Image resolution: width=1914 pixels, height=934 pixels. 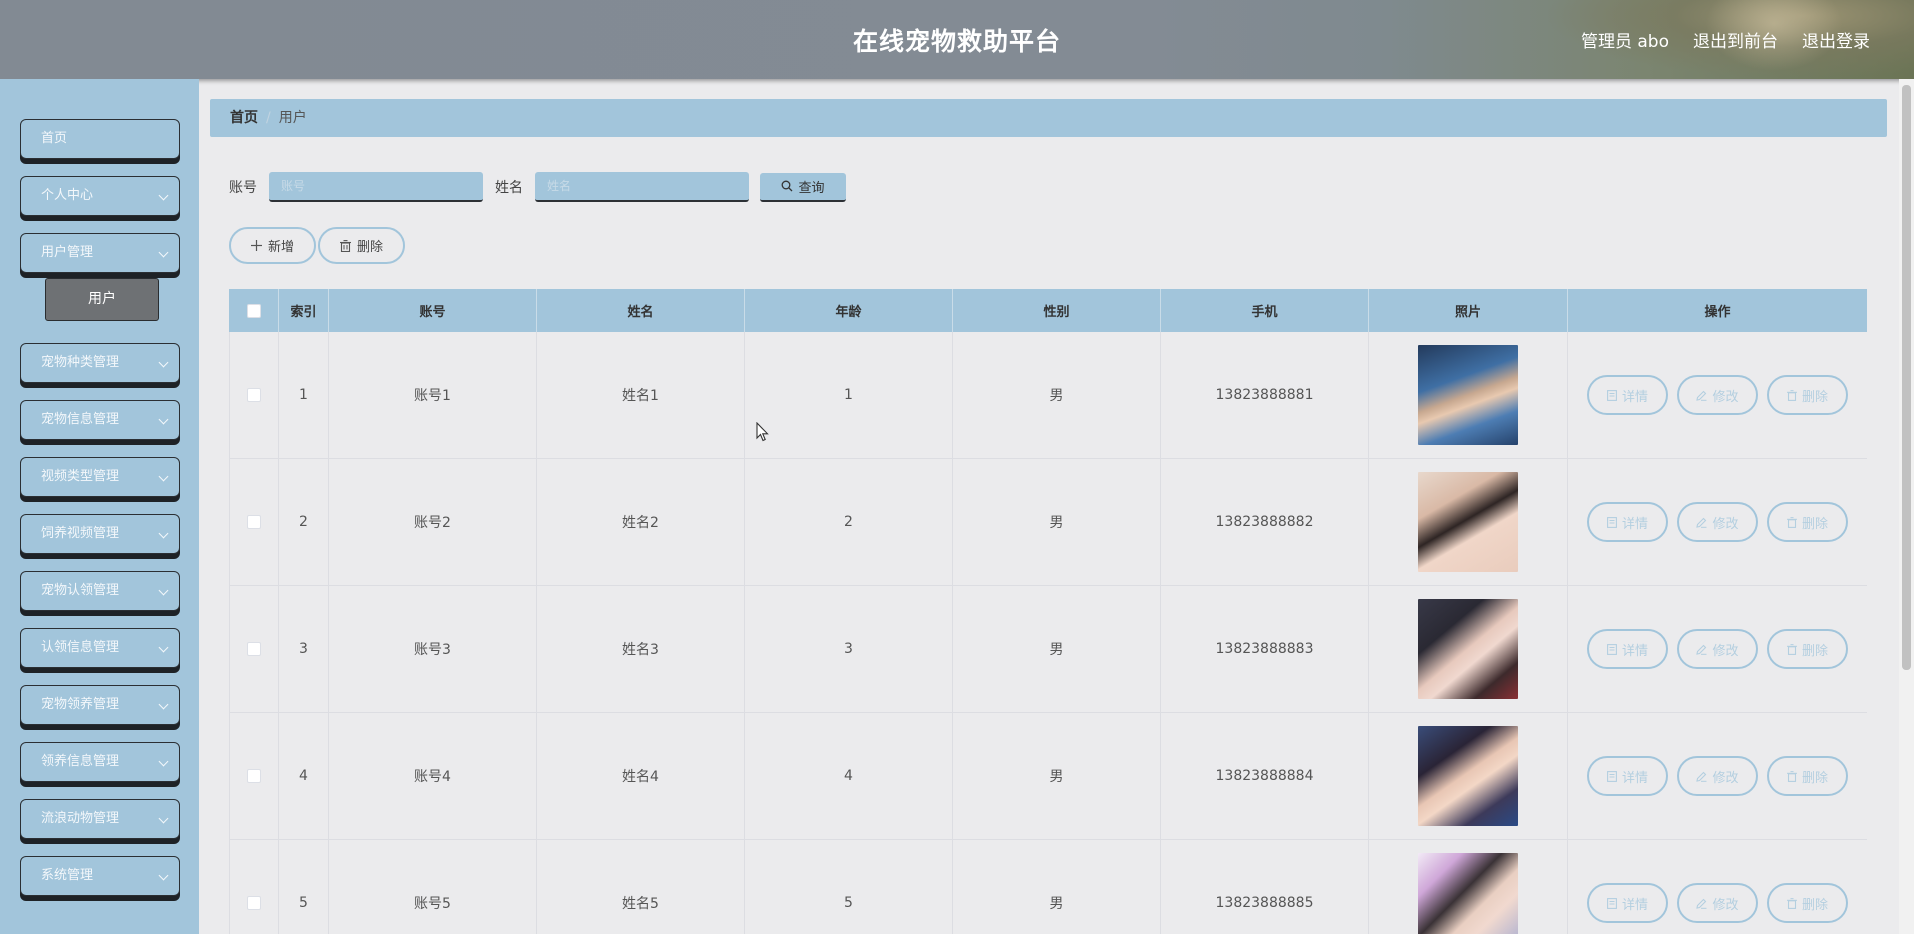 What do you see at coordinates (433, 776) in the screenshot?
I see `cell-account: 账号4` at bounding box center [433, 776].